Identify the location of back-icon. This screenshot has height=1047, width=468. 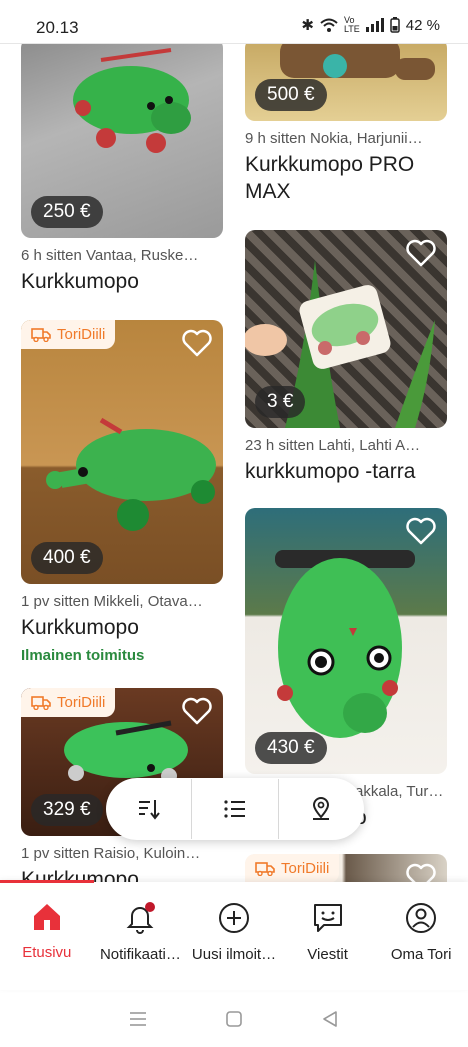
(330, 1019).